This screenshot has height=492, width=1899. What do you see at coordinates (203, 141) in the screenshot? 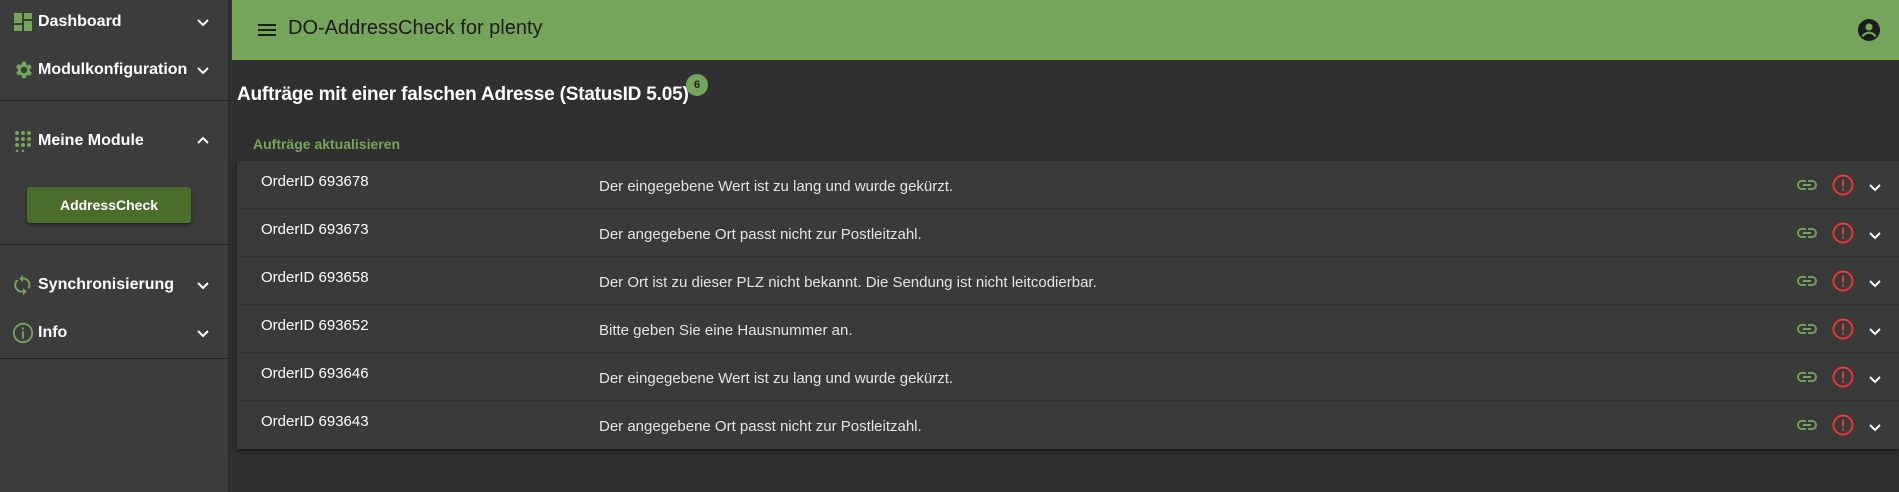
I see `chevron-up-icon` at bounding box center [203, 141].